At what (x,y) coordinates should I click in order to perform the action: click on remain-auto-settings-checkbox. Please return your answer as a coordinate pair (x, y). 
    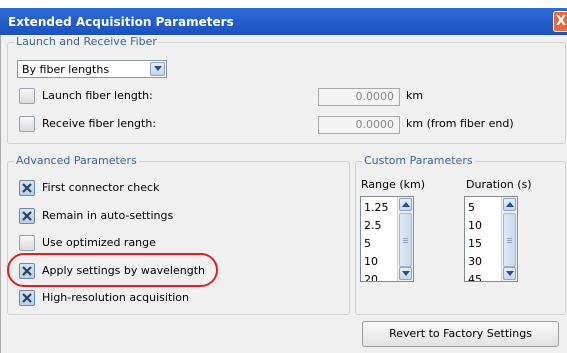
    Looking at the image, I should click on (27, 216).